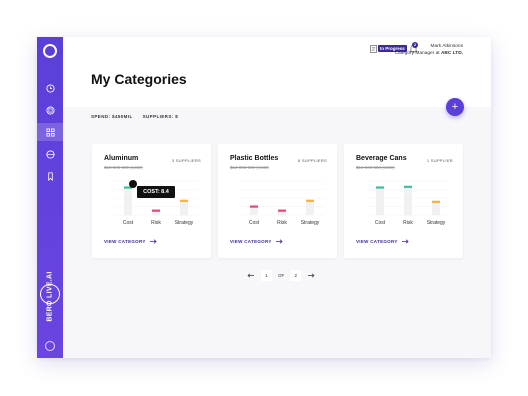 This screenshot has width=528, height=396. Describe the element at coordinates (446, 46) in the screenshot. I see `user-name: Mark Atkinsons` at that location.